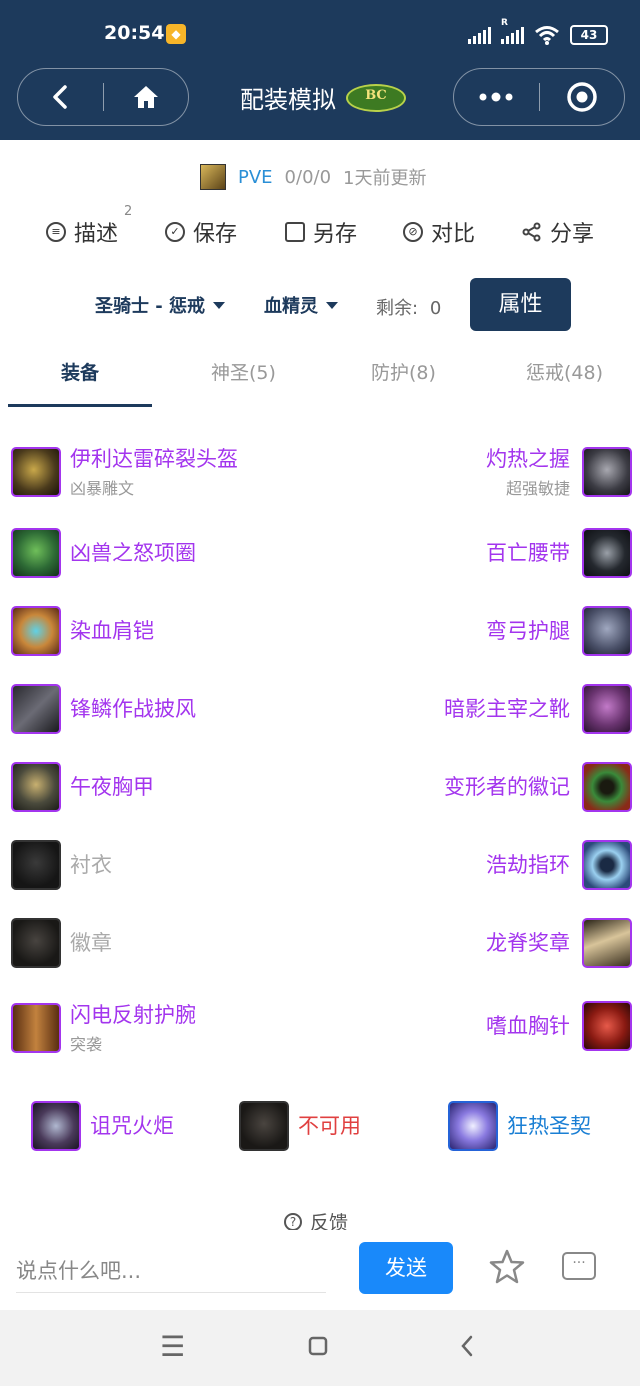  What do you see at coordinates (607, 631) in the screenshot?
I see `leggings-icon` at bounding box center [607, 631].